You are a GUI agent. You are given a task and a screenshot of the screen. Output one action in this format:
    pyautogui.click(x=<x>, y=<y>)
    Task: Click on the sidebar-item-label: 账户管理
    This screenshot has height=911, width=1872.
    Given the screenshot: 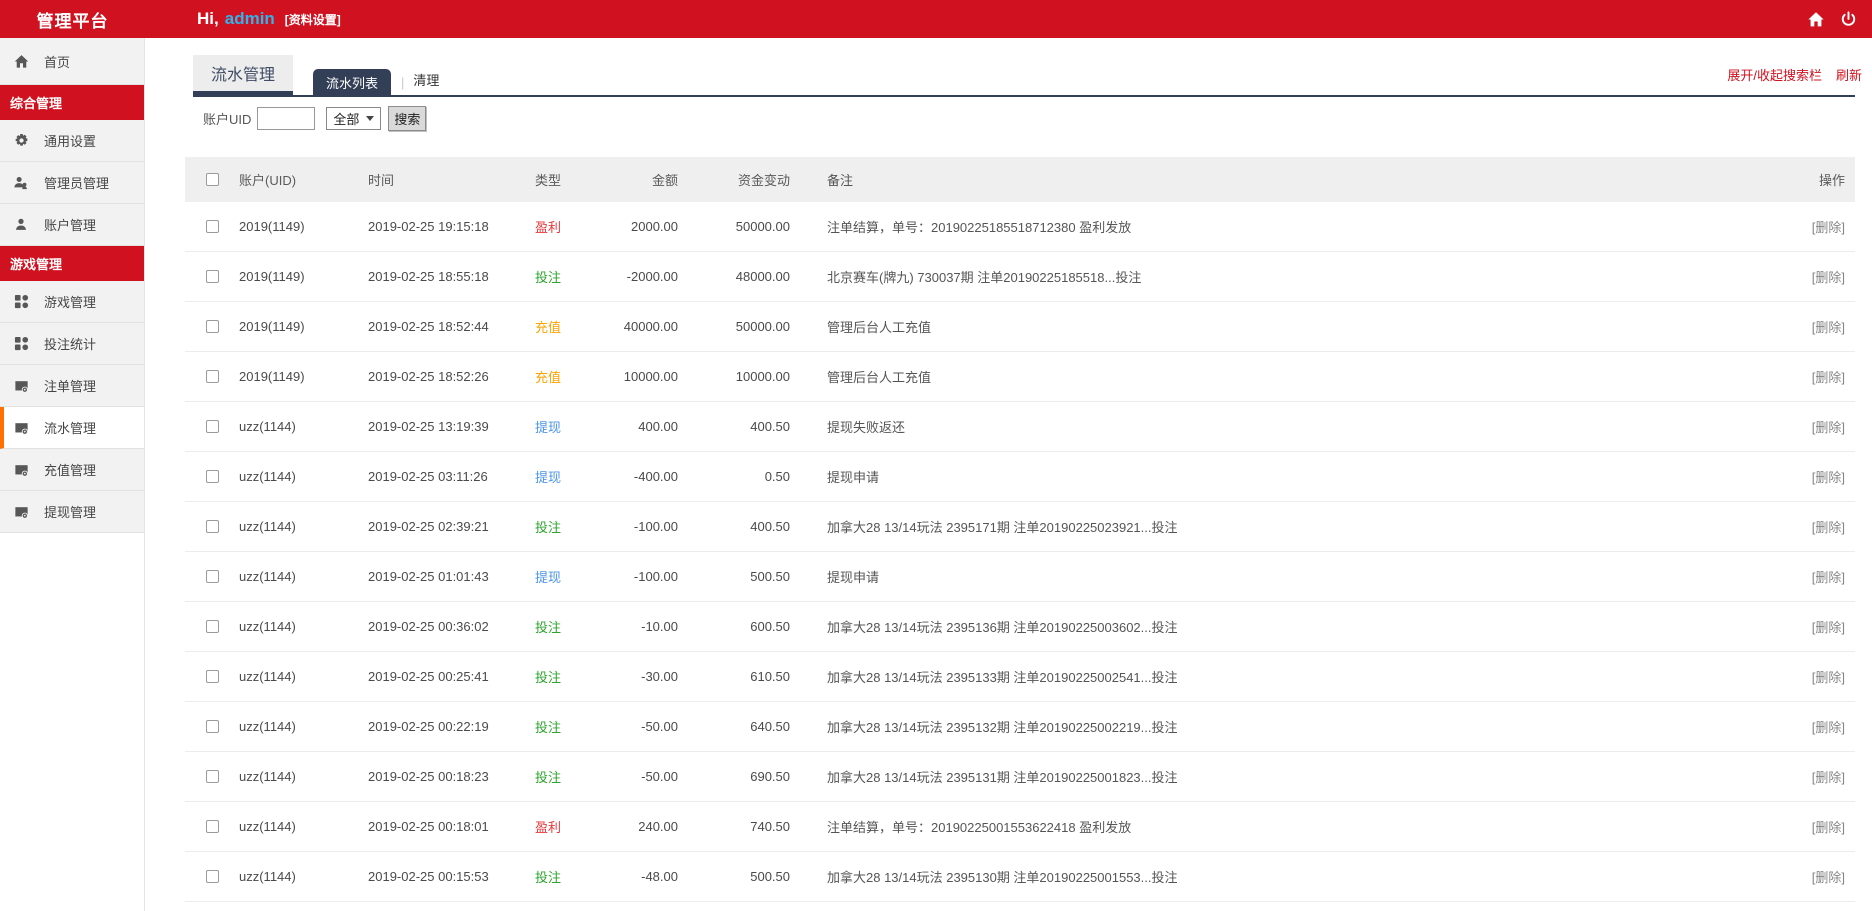 What is the action you would take?
    pyautogui.click(x=70, y=225)
    